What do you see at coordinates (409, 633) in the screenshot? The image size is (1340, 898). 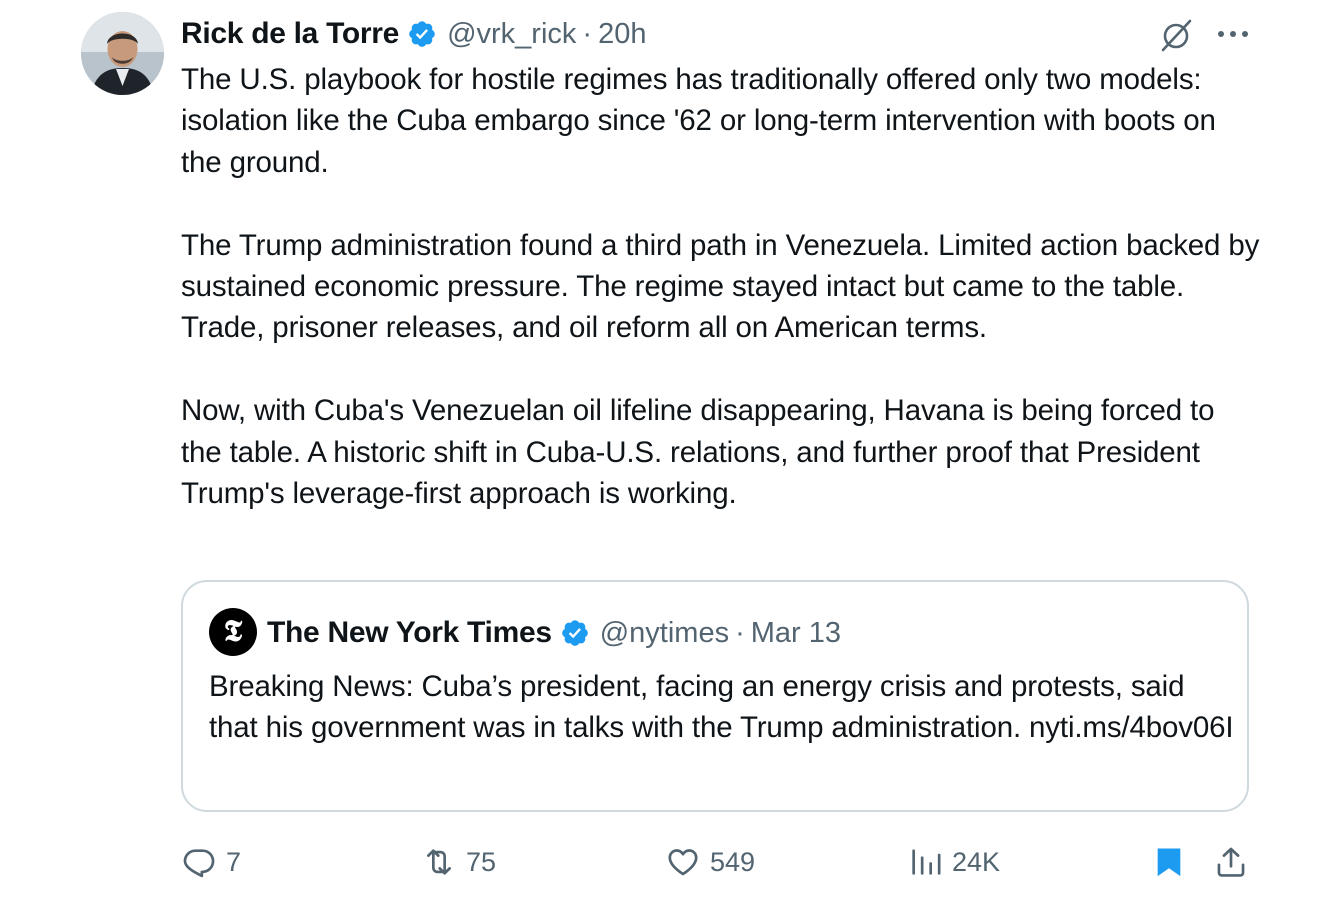 I see `quote-author-name: The New York Times` at bounding box center [409, 633].